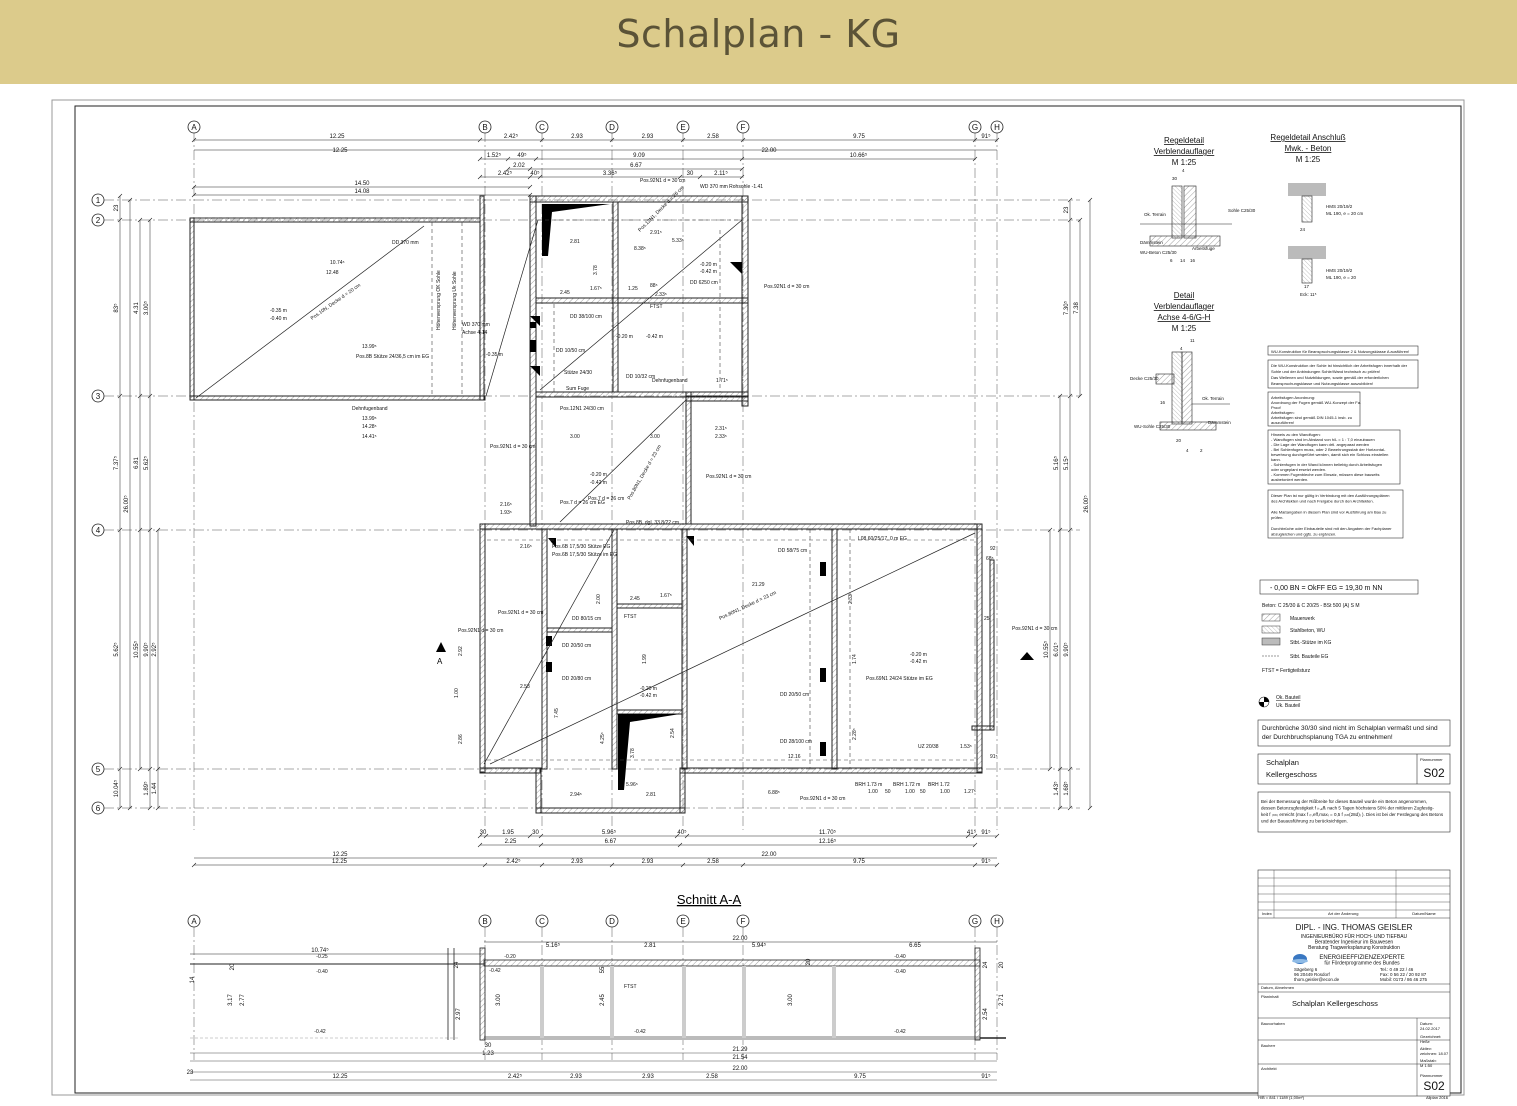 The image size is (1517, 1106). I want to click on dim-top-total-left: 12.25, so click(340, 151).